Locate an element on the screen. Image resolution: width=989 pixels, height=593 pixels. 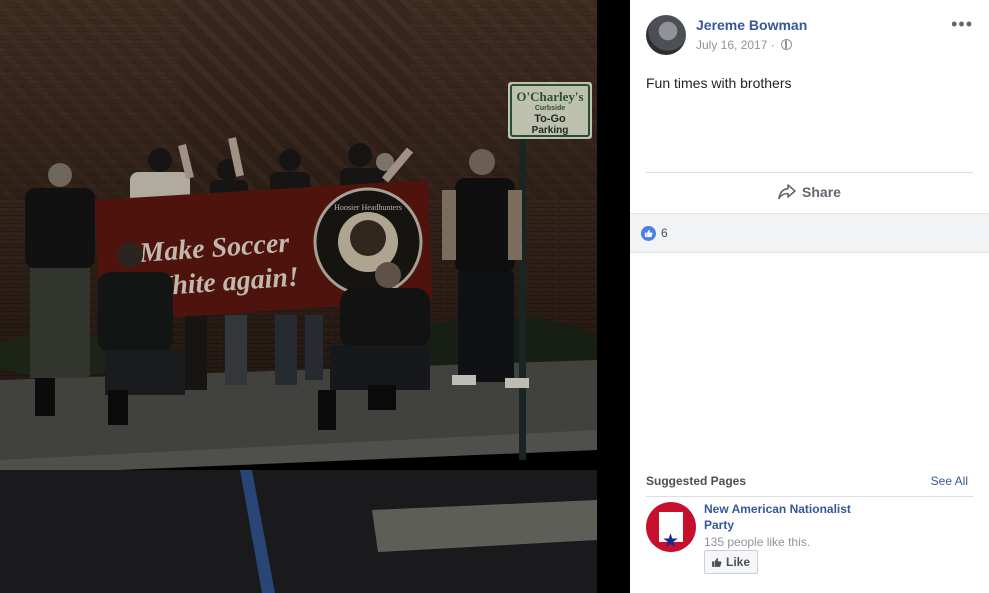
star-icon: ★ is located at coordinates (671, 541).